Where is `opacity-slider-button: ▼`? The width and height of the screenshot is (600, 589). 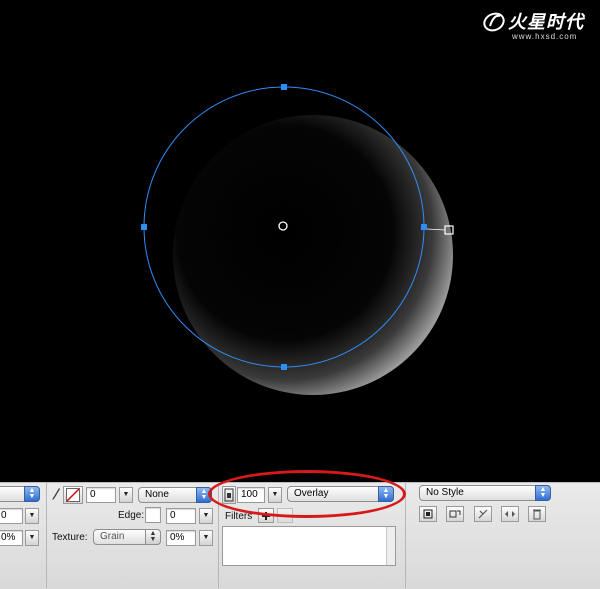
opacity-slider-button: ▼ is located at coordinates (275, 495).